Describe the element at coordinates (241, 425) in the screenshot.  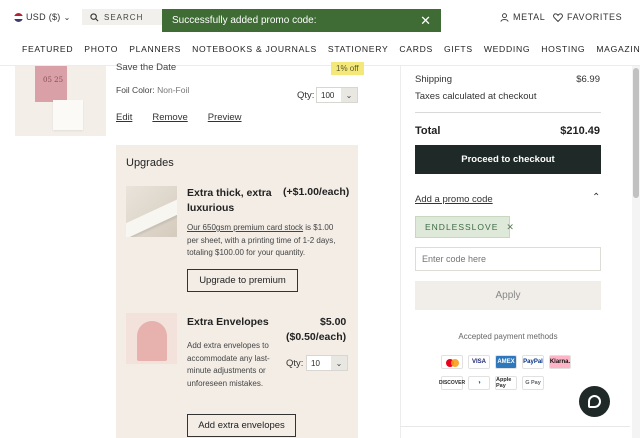
I see `add-envelopes-button: Add extra envelopes` at that location.